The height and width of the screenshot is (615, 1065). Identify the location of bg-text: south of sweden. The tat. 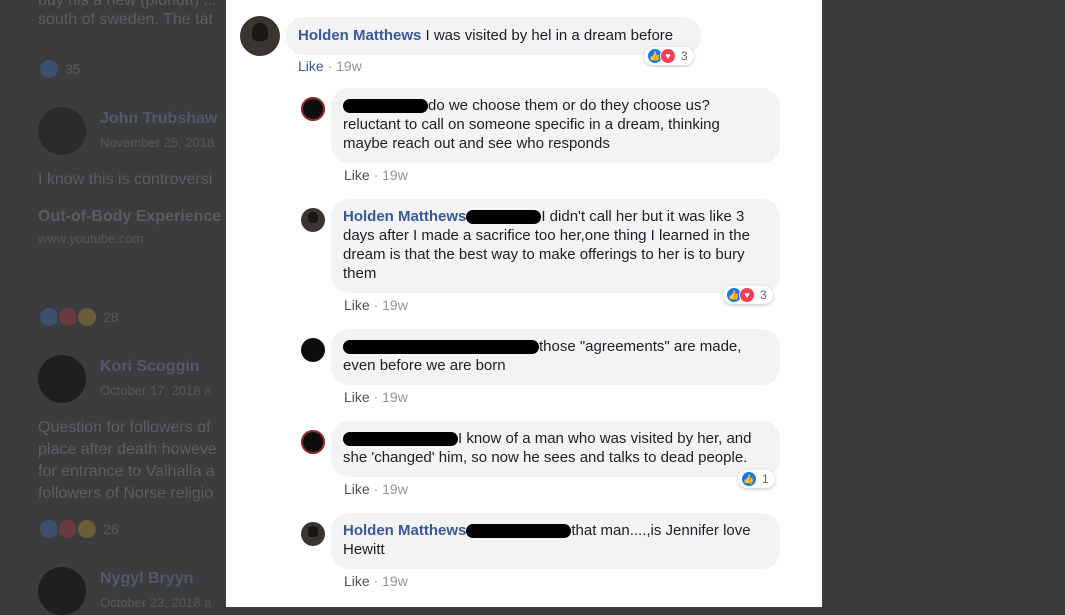
(125, 19).